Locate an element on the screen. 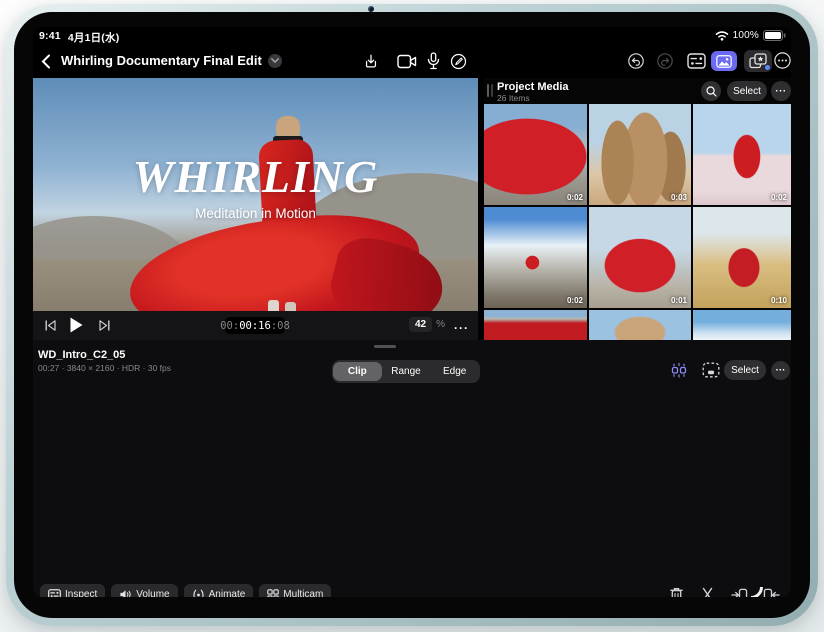 This screenshot has height=632, width=824. media-browser-button-active is located at coordinates (724, 61).